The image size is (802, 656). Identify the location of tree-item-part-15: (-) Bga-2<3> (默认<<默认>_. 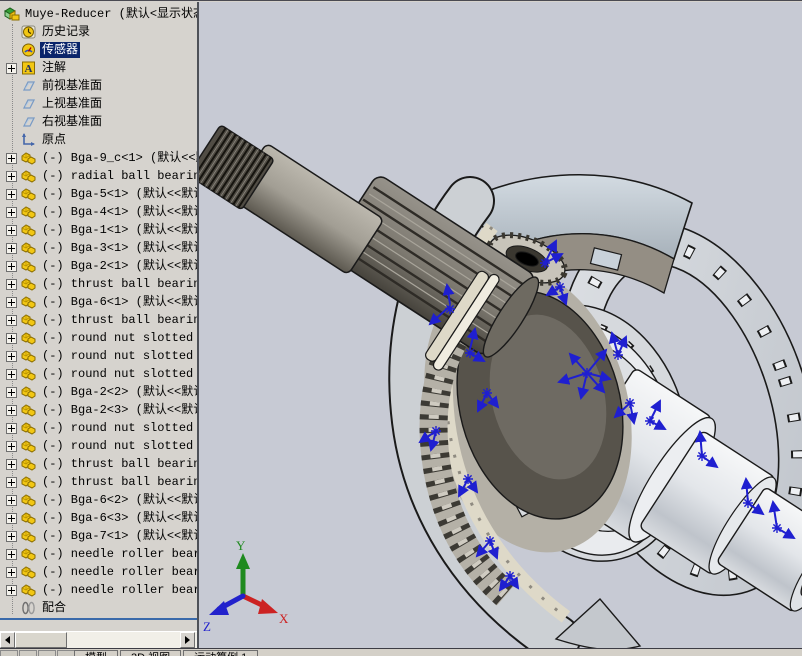
(98, 410).